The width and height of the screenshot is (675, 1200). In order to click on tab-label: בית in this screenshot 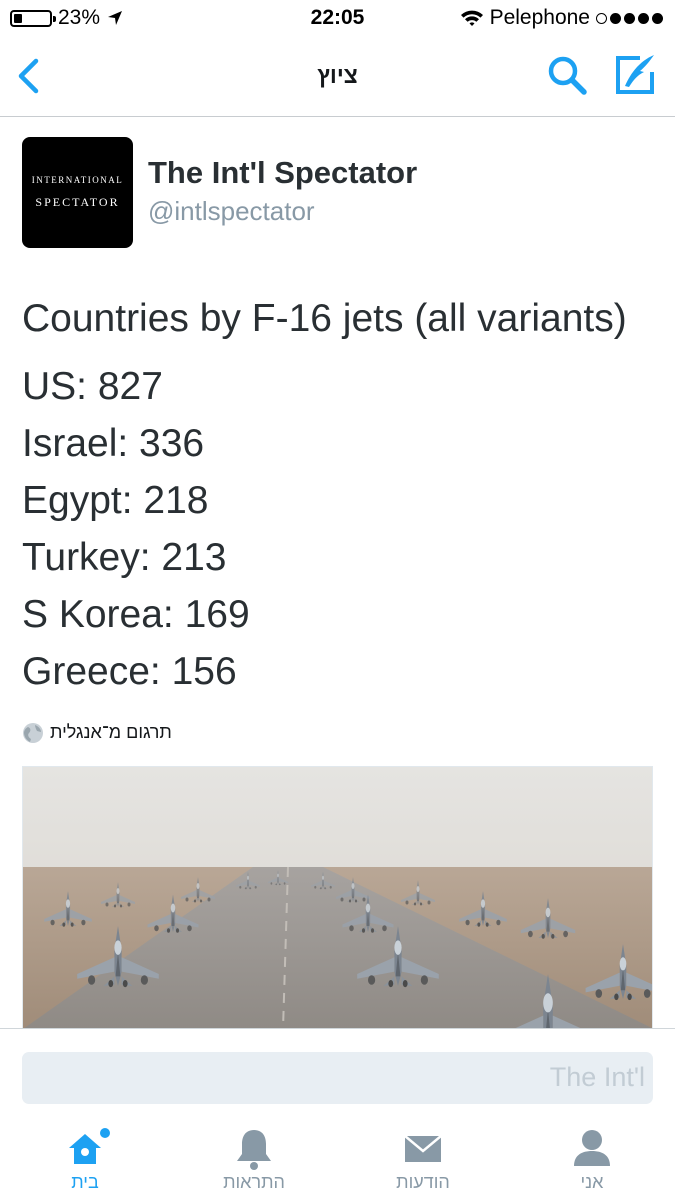, I will do `click(85, 1182)`.